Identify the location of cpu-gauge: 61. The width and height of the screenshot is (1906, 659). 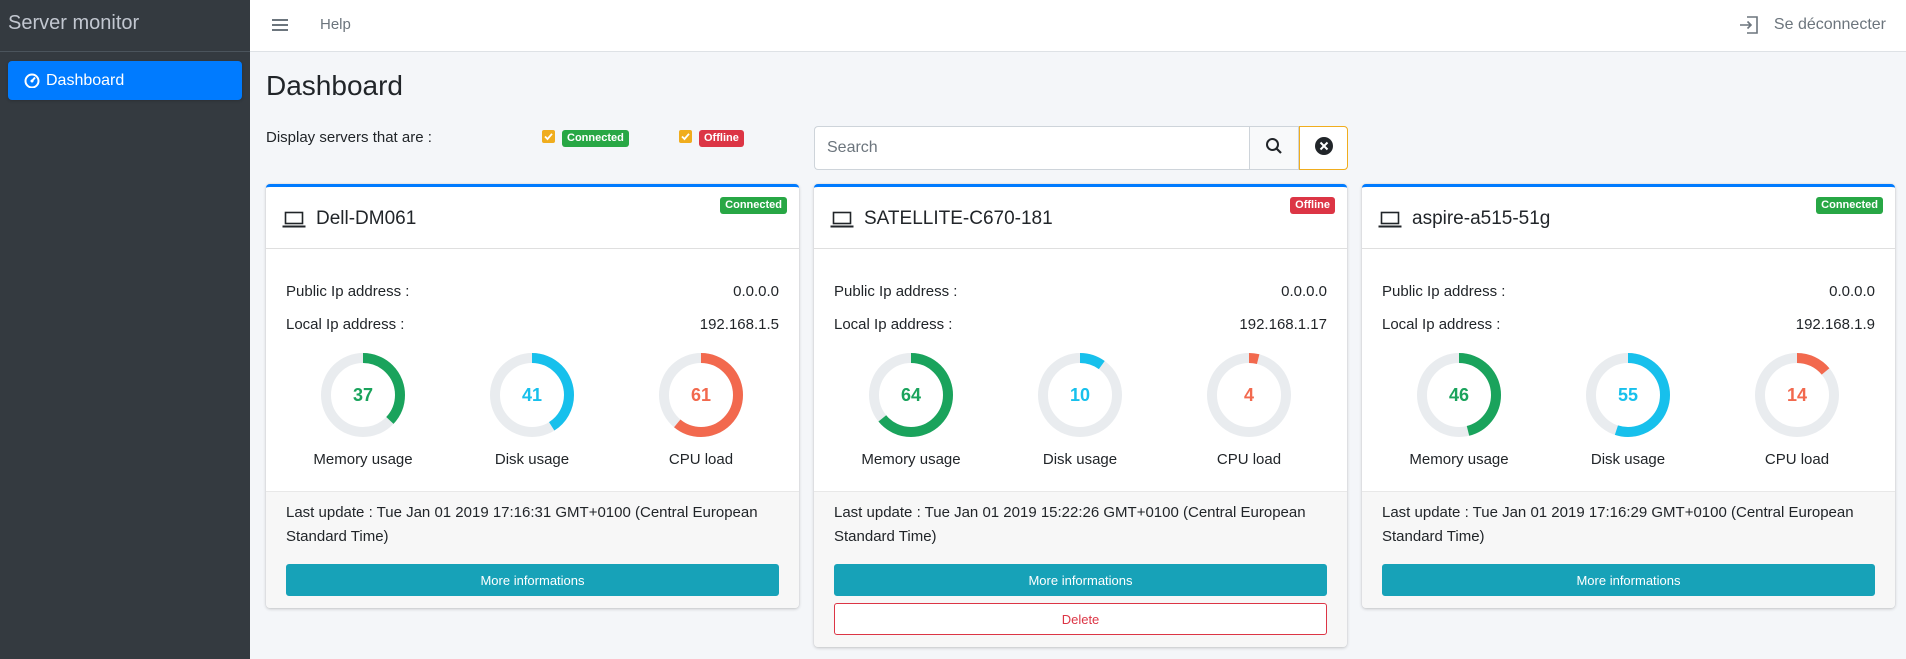
(701, 395).